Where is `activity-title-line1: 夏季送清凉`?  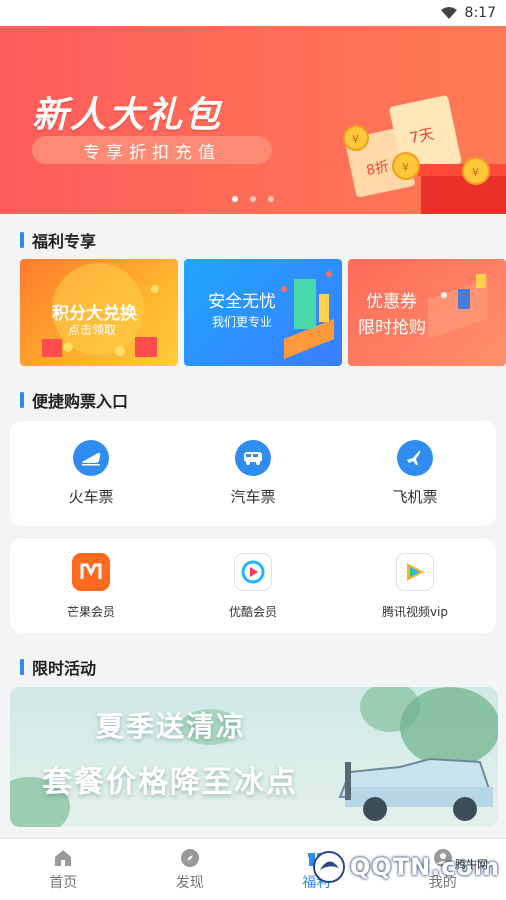 activity-title-line1: 夏季送清凉 is located at coordinates (171, 726).